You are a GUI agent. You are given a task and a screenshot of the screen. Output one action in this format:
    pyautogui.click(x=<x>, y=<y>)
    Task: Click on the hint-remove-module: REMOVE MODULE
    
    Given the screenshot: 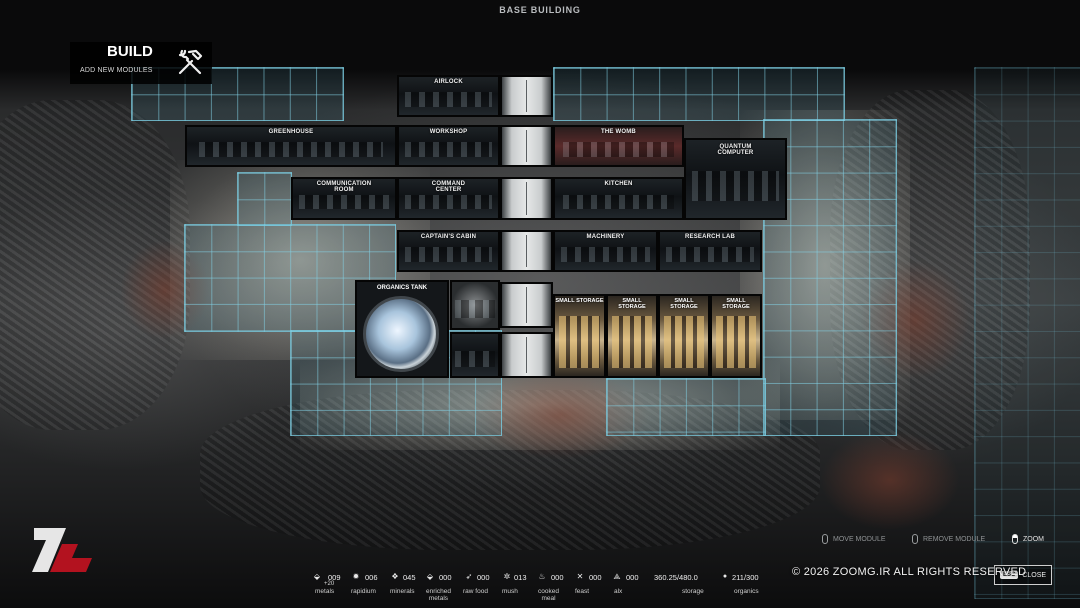 What is the action you would take?
    pyautogui.click(x=948, y=539)
    